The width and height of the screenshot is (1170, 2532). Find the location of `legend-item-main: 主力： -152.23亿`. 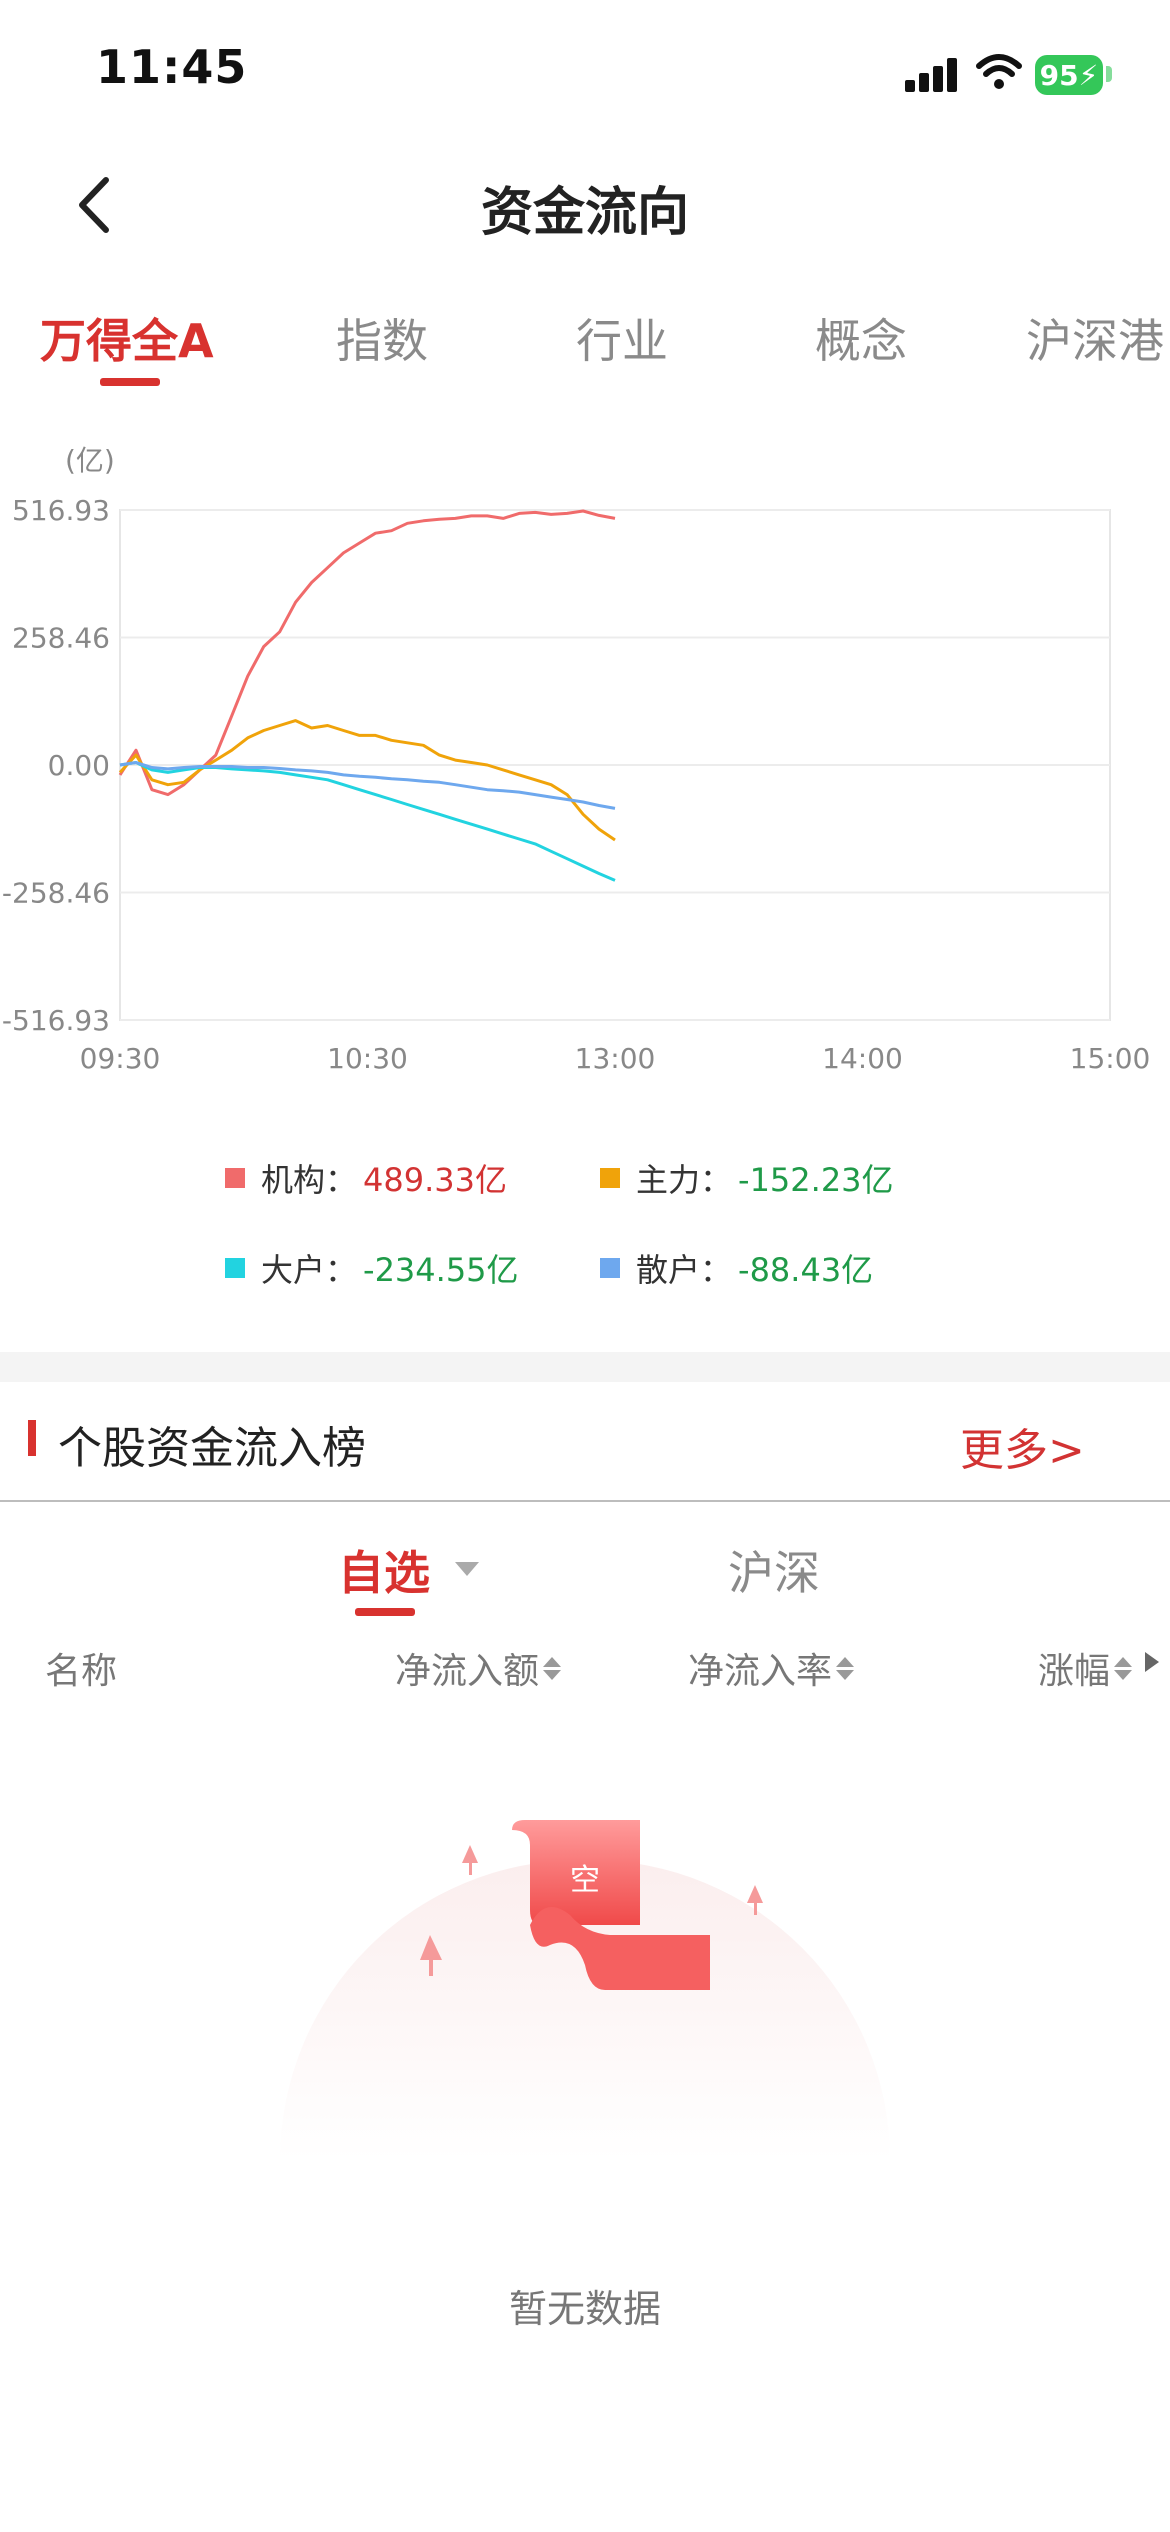

legend-item-main: 主力： -152.23亿 is located at coordinates (747, 1178).